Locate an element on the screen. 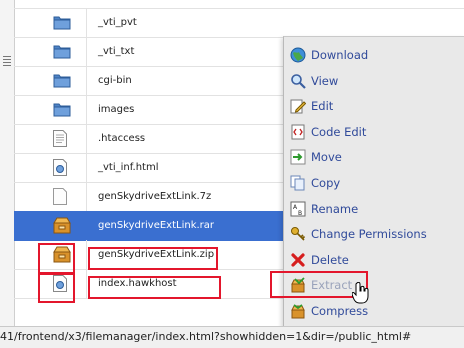 The image size is (464, 348). menu-item-copy: Copy is located at coordinates (374, 183).